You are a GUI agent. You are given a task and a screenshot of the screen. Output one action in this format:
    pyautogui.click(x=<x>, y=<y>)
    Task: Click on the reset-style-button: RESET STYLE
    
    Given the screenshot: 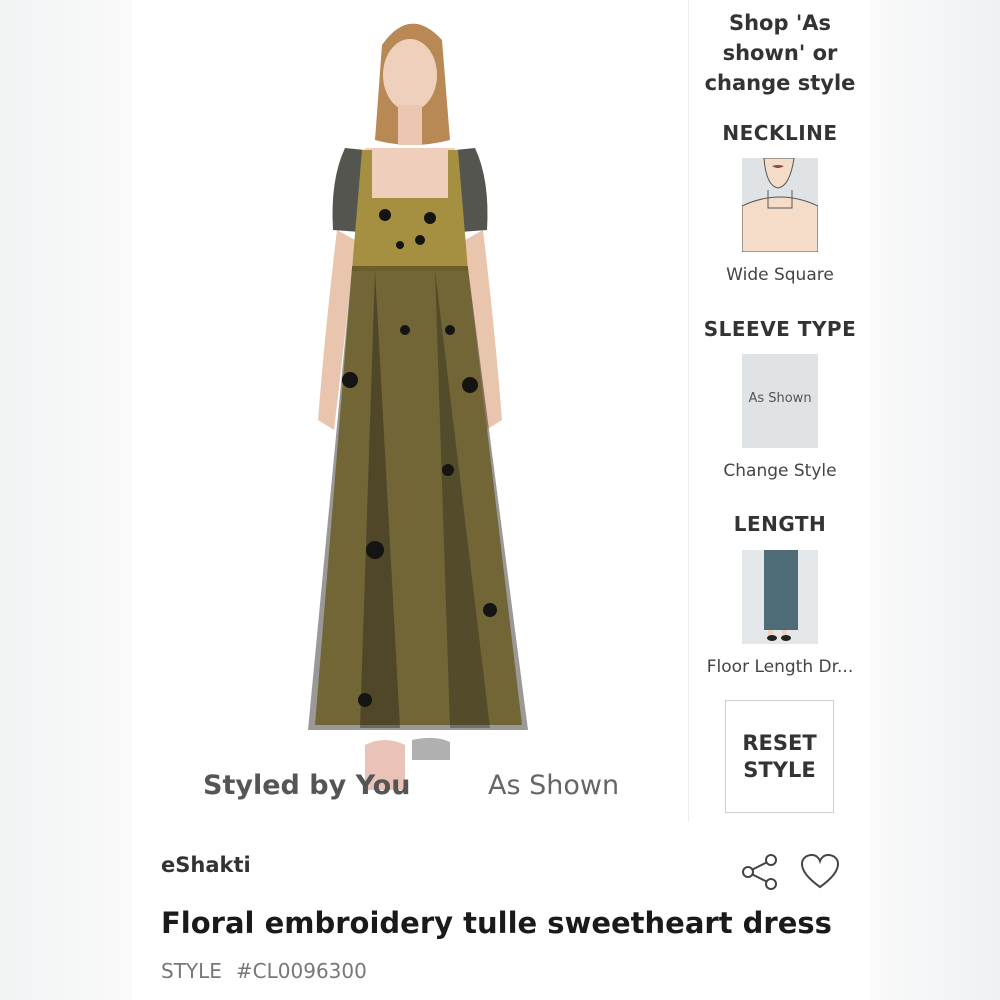 What is the action you would take?
    pyautogui.click(x=779, y=756)
    